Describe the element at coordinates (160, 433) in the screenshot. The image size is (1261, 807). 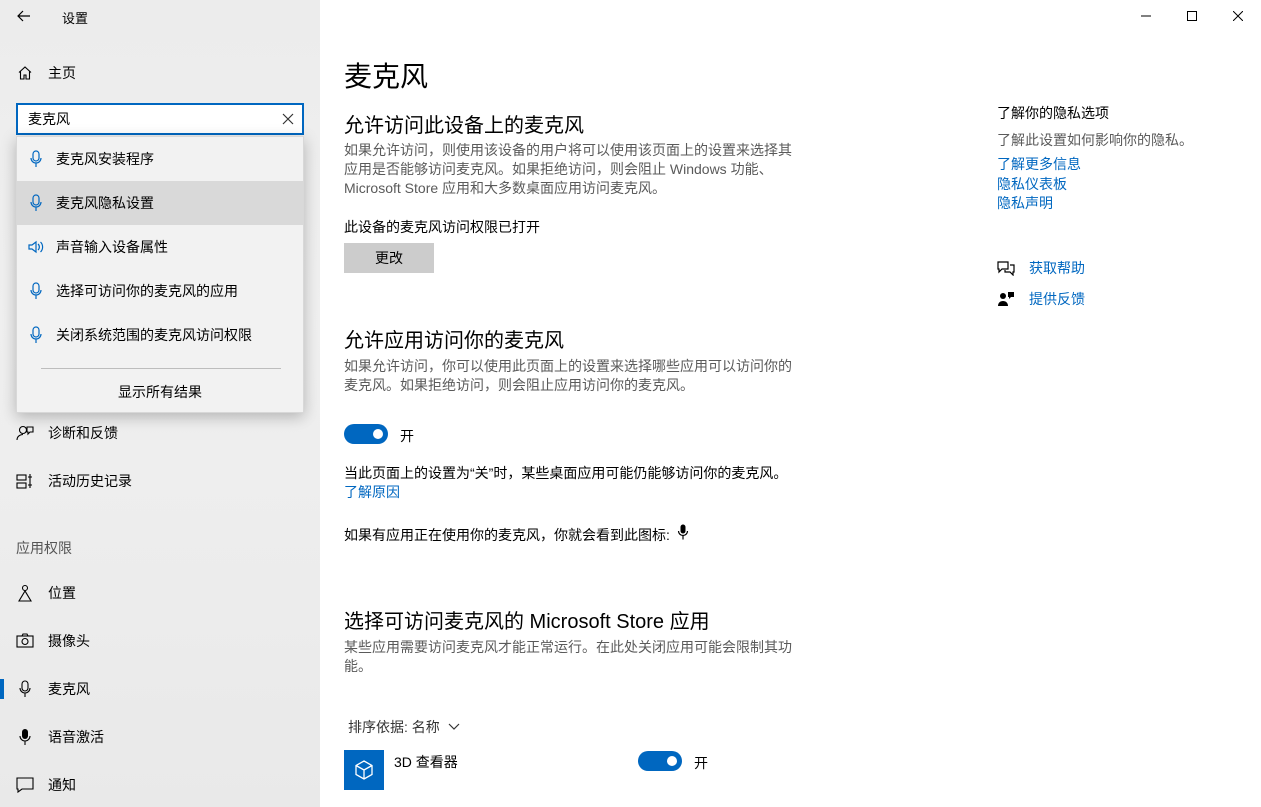
I see `sidebar-item-diagnostics: 诊断和反馈` at that location.